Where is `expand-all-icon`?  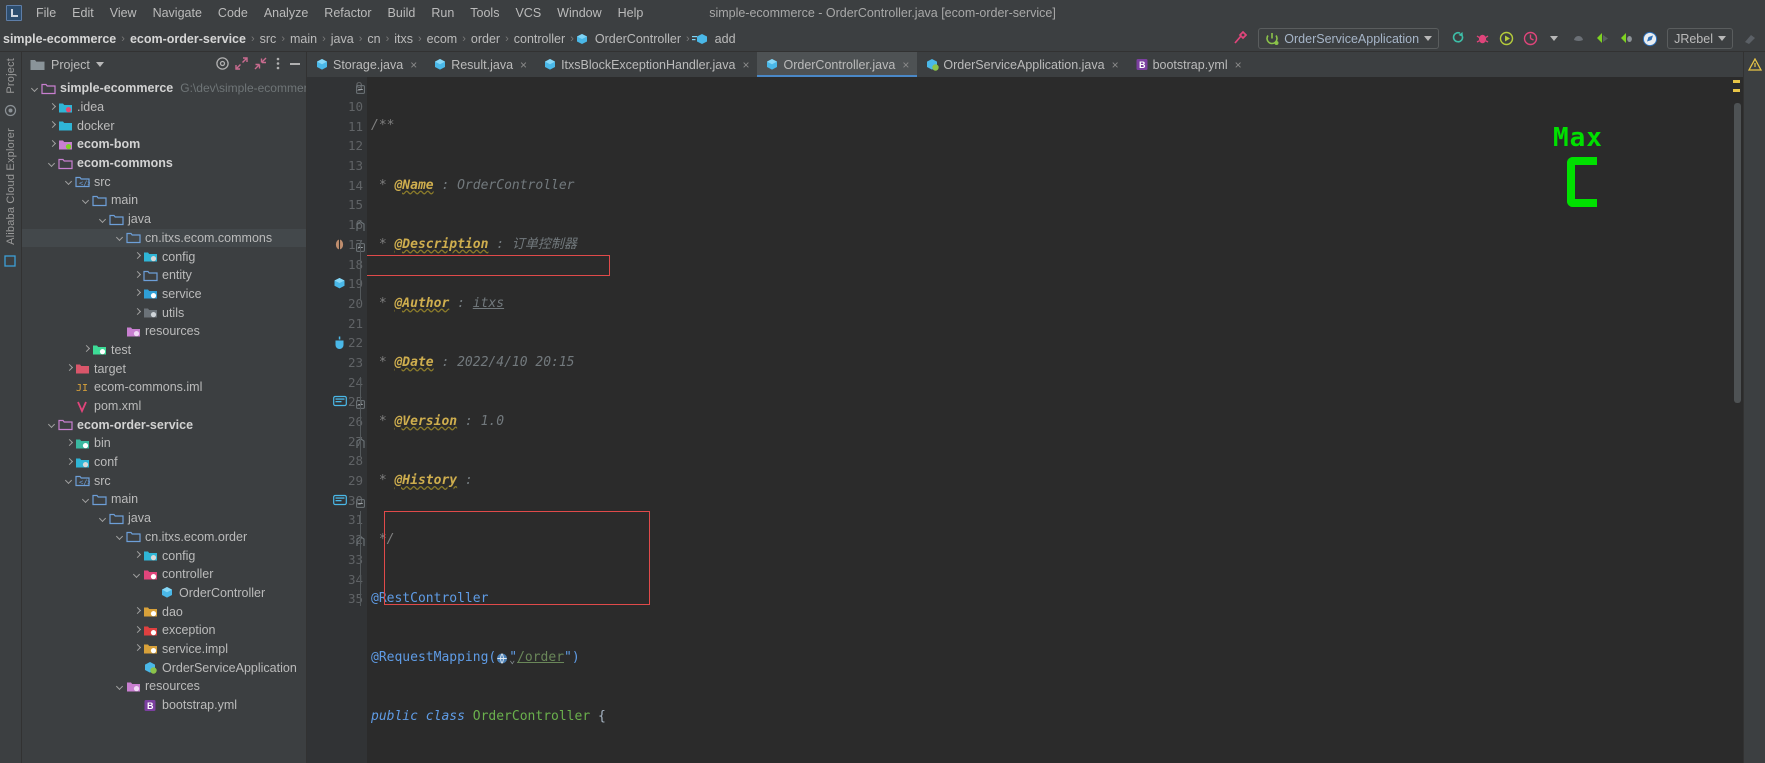
expand-all-icon is located at coordinates (241, 65).